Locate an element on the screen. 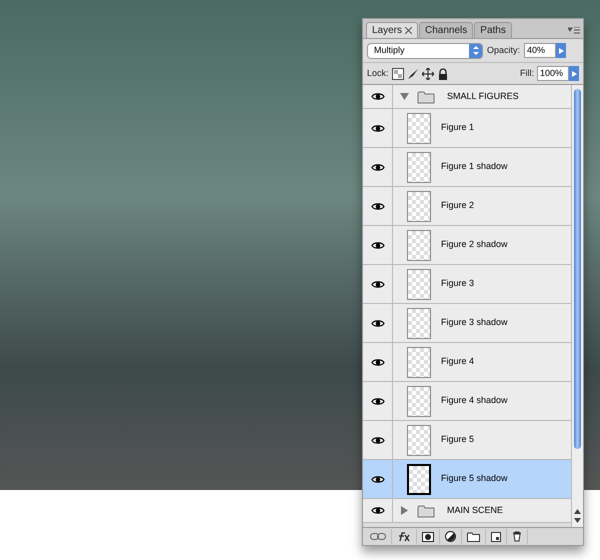  new-layer-icon is located at coordinates (496, 537).